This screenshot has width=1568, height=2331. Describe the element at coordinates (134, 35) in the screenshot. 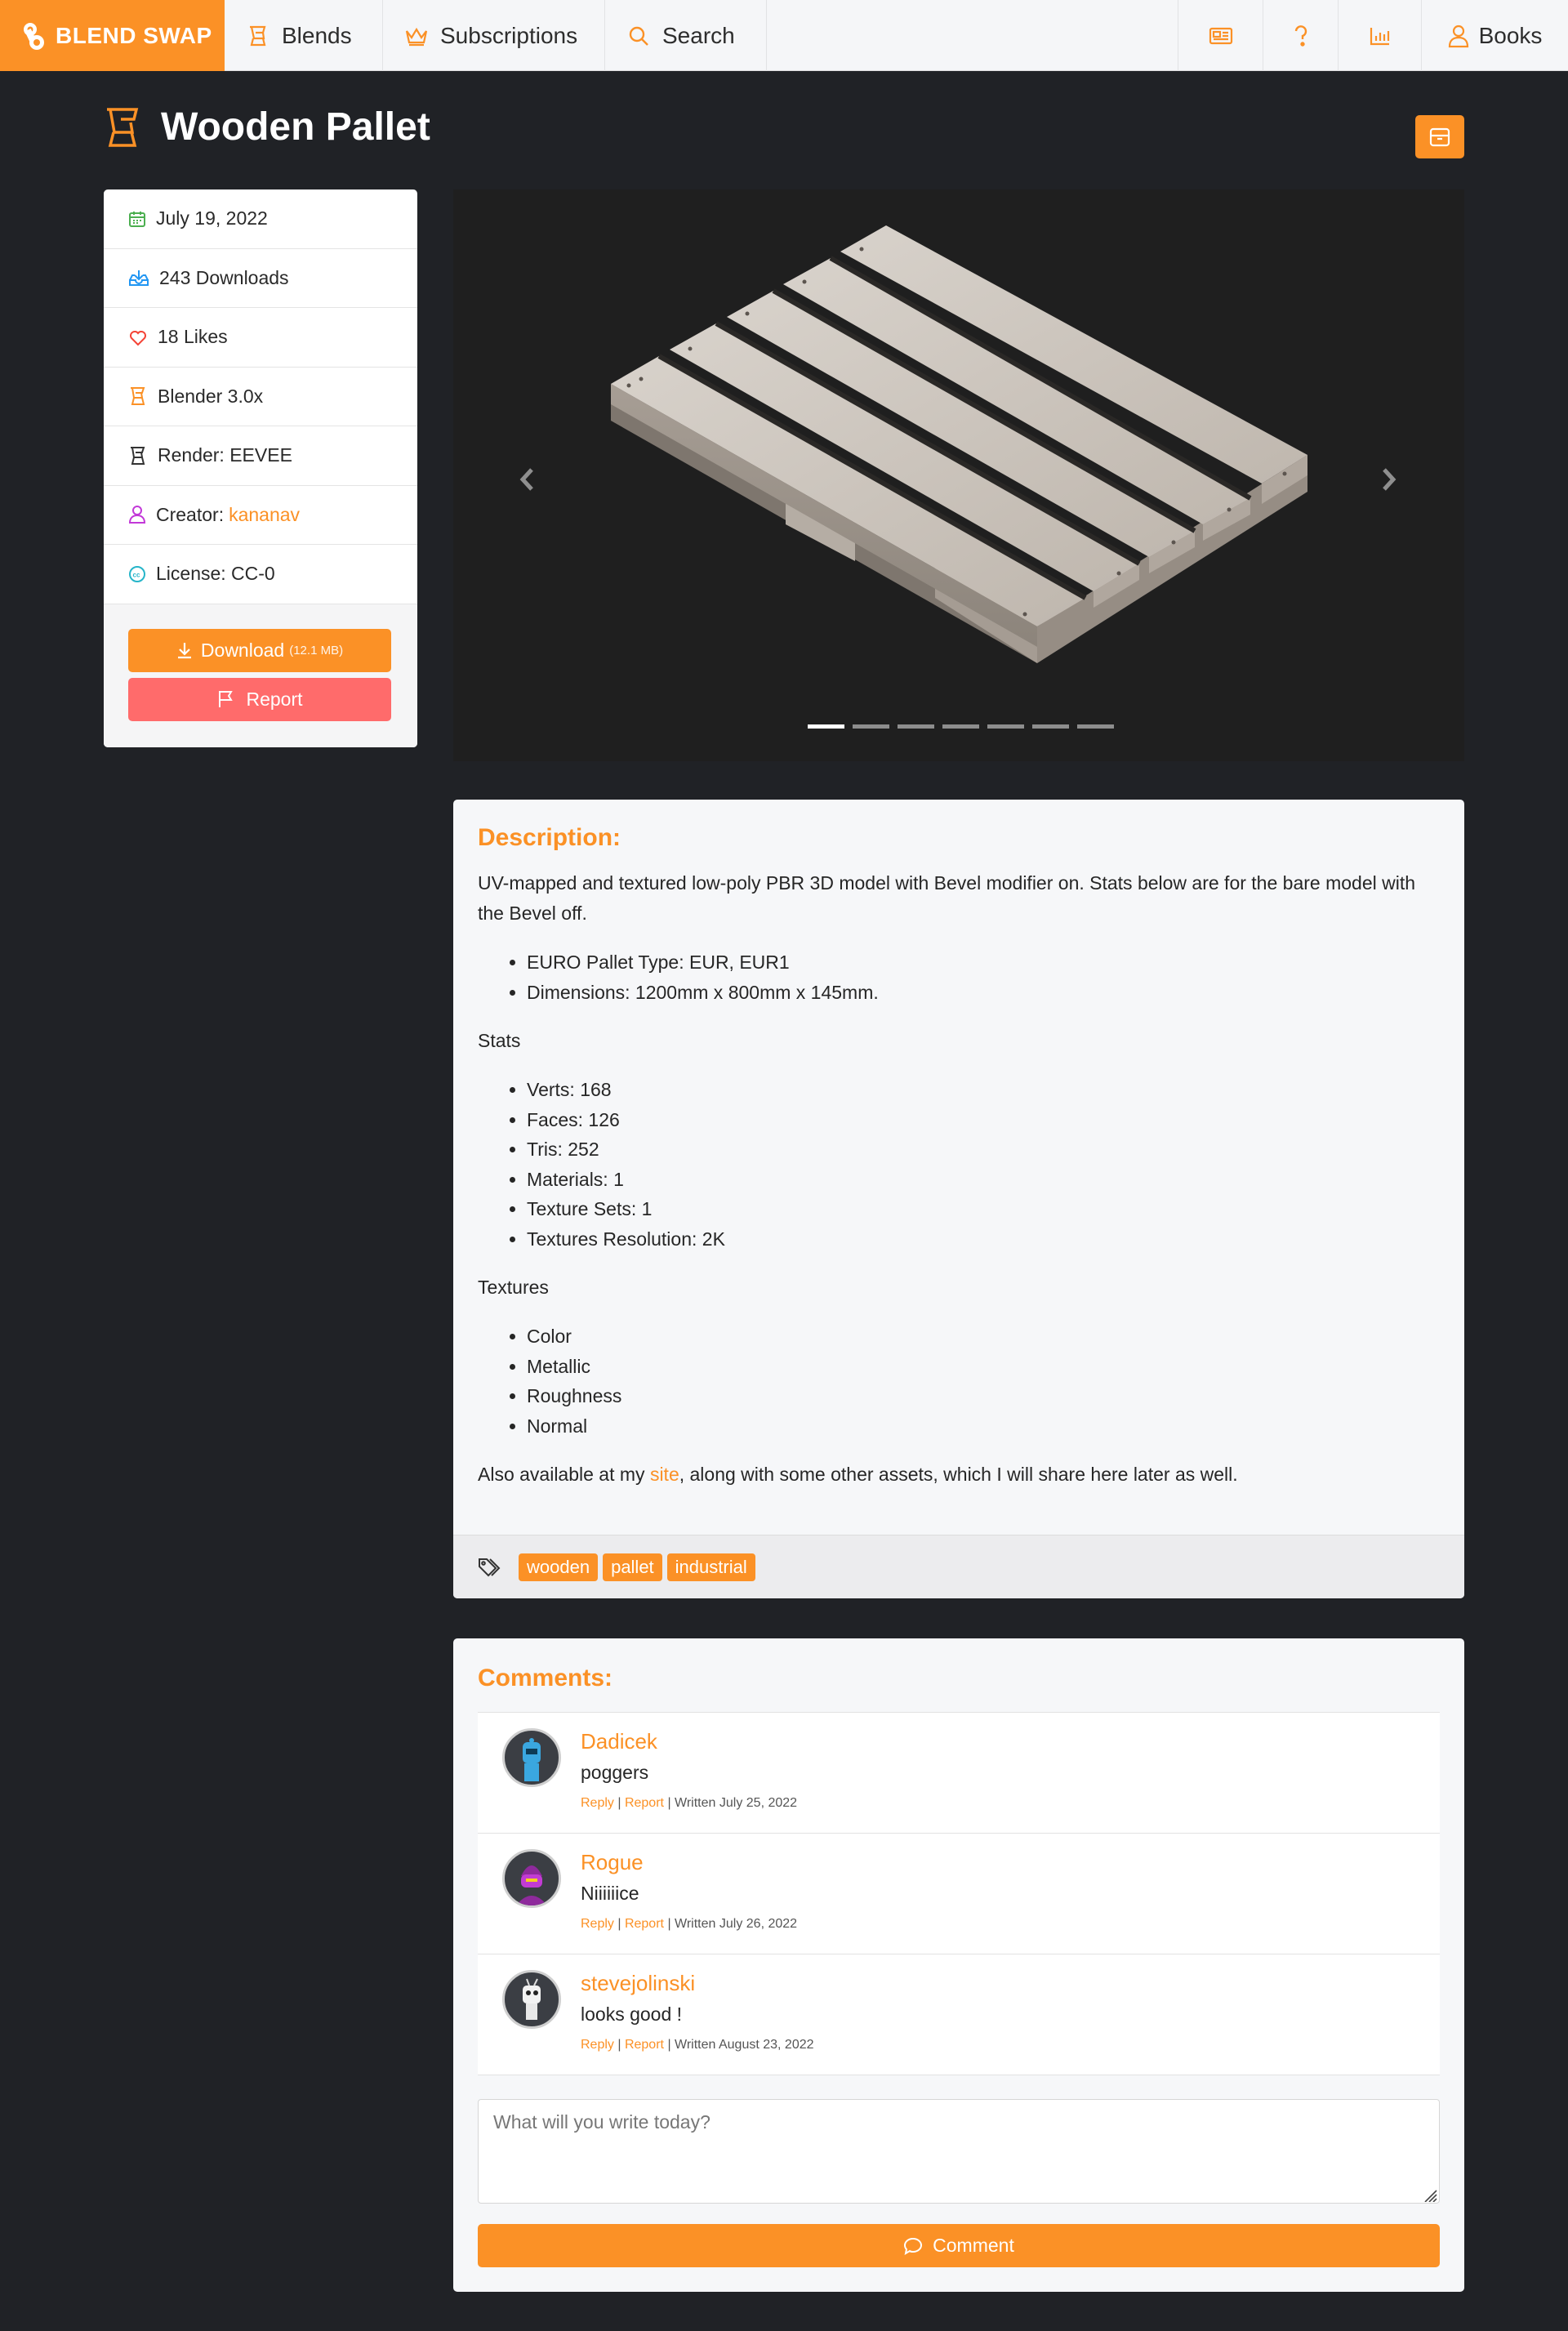

I see `logo-text: BLEND SWAP` at that location.